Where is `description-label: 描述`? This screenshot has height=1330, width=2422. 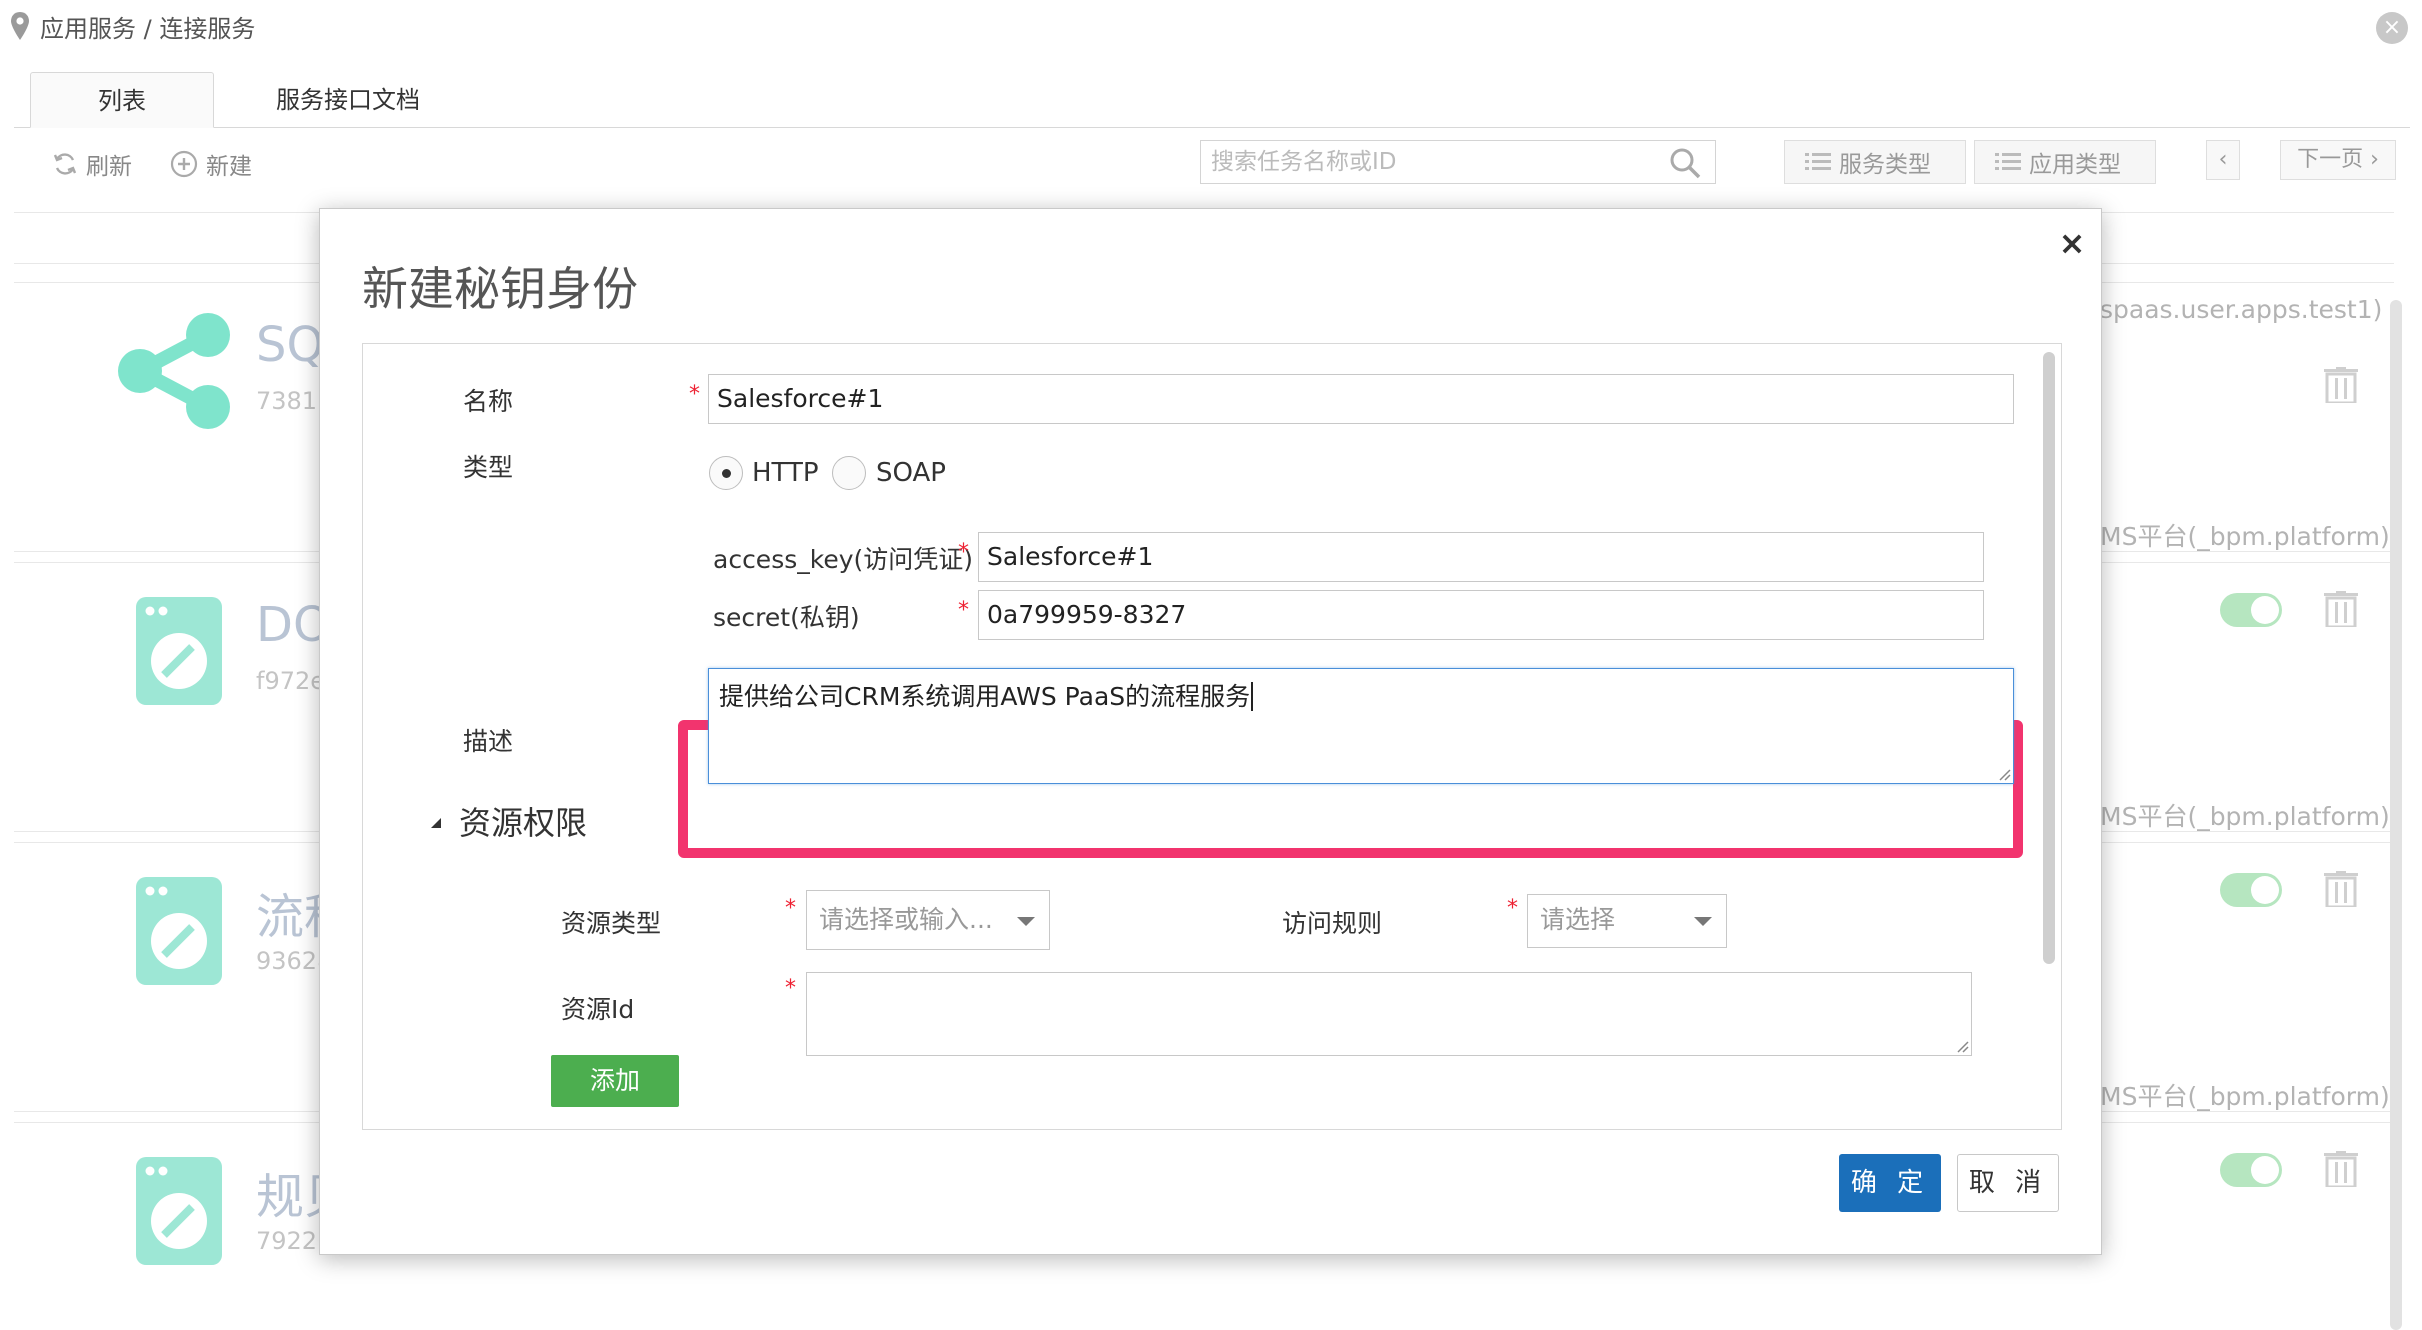 description-label: 描述 is located at coordinates (488, 741).